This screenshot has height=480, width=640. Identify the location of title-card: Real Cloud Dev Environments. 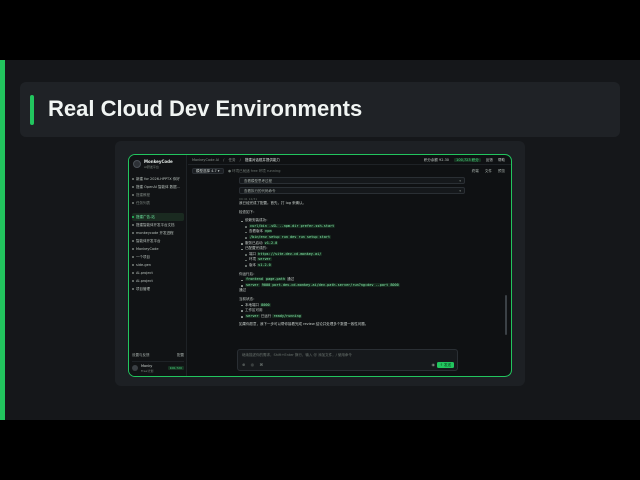
(320, 109).